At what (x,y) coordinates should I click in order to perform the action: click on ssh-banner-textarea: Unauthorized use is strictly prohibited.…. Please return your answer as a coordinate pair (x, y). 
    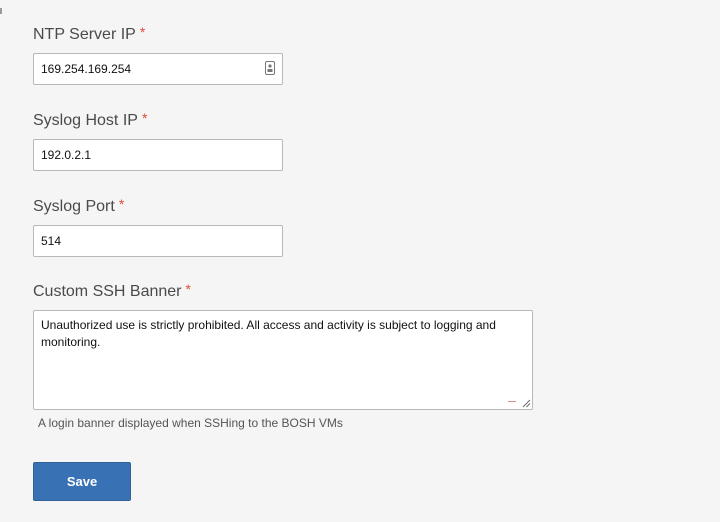
    Looking at the image, I should click on (283, 359).